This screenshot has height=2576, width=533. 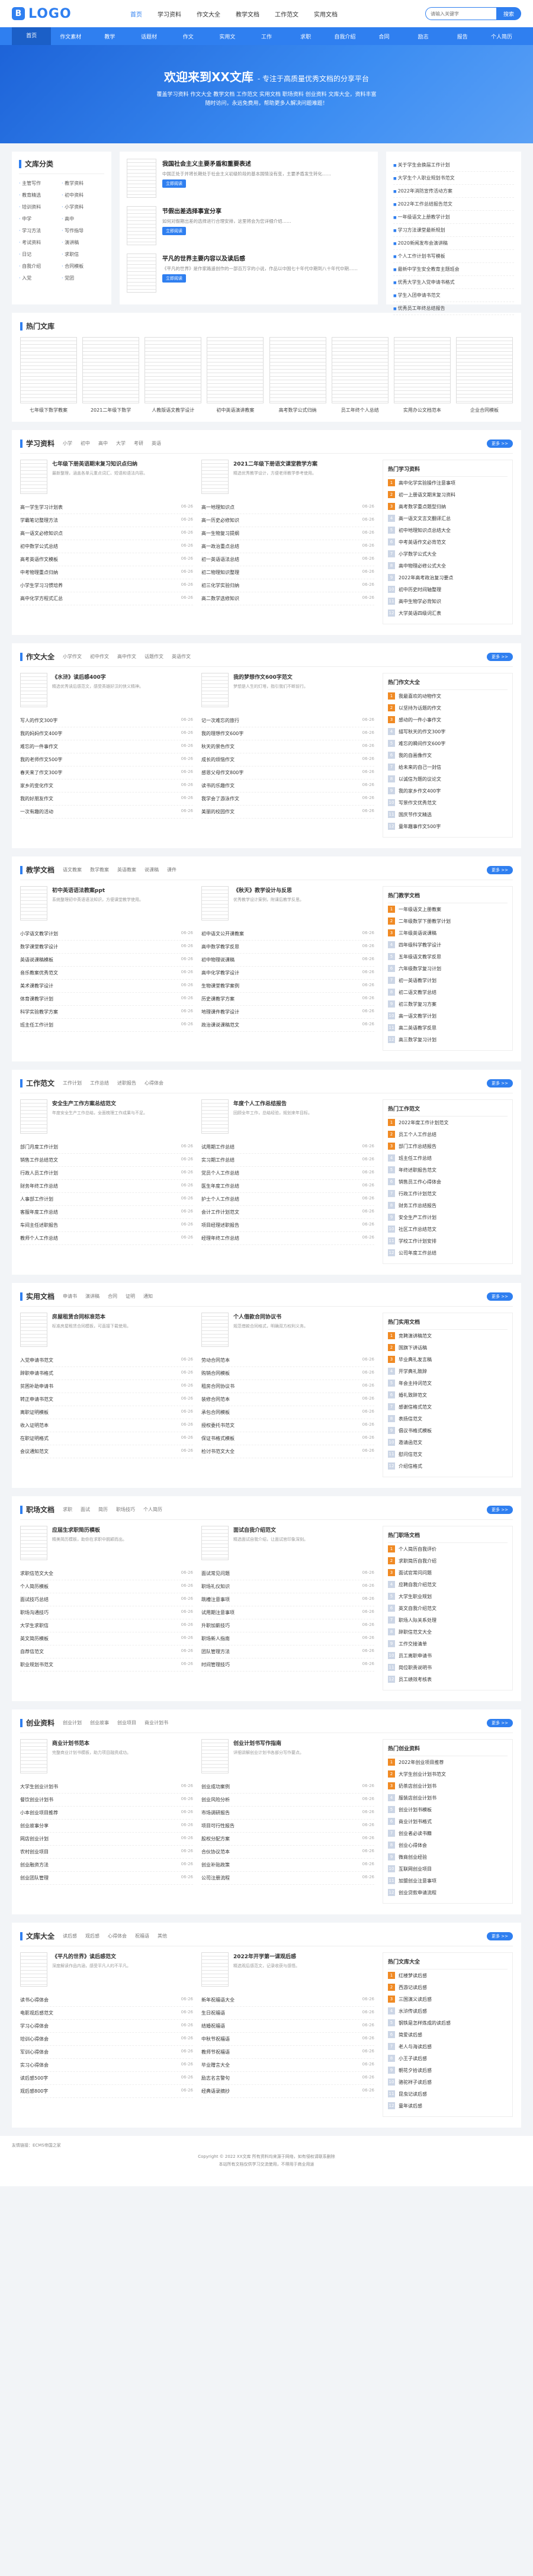 I want to click on ranking-item: 7 老人与海读后感, so click(x=448, y=2047).